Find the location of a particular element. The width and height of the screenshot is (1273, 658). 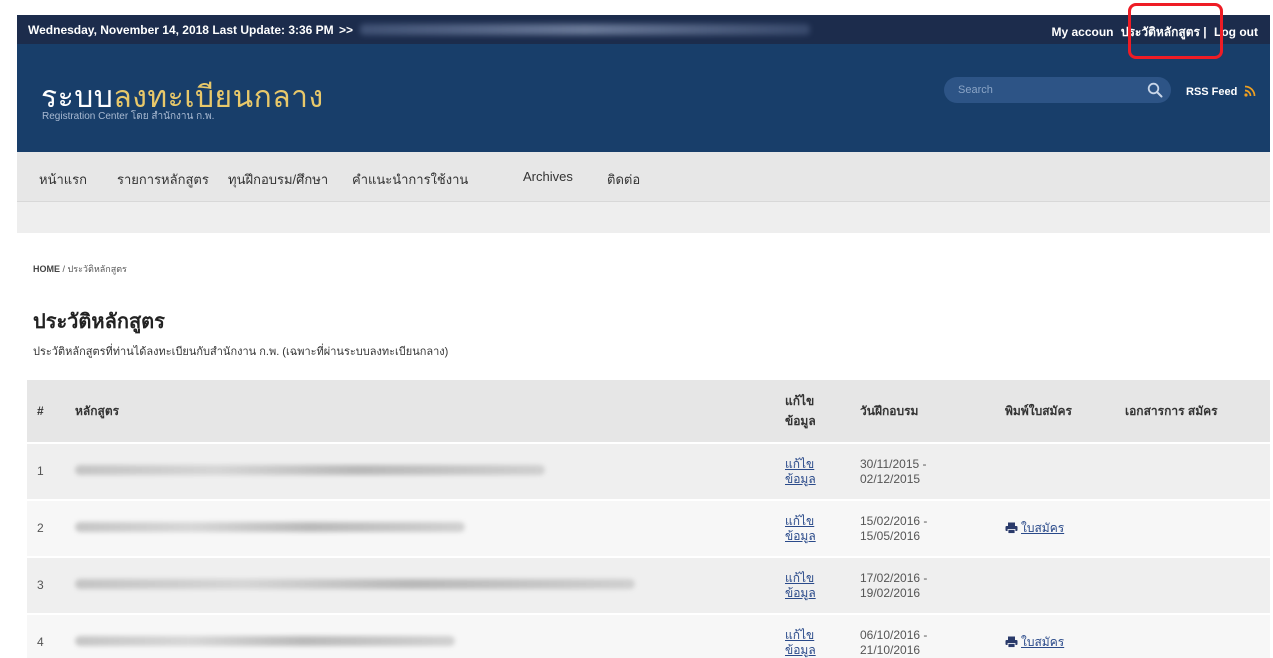

col-header-num: # is located at coordinates (46, 412).